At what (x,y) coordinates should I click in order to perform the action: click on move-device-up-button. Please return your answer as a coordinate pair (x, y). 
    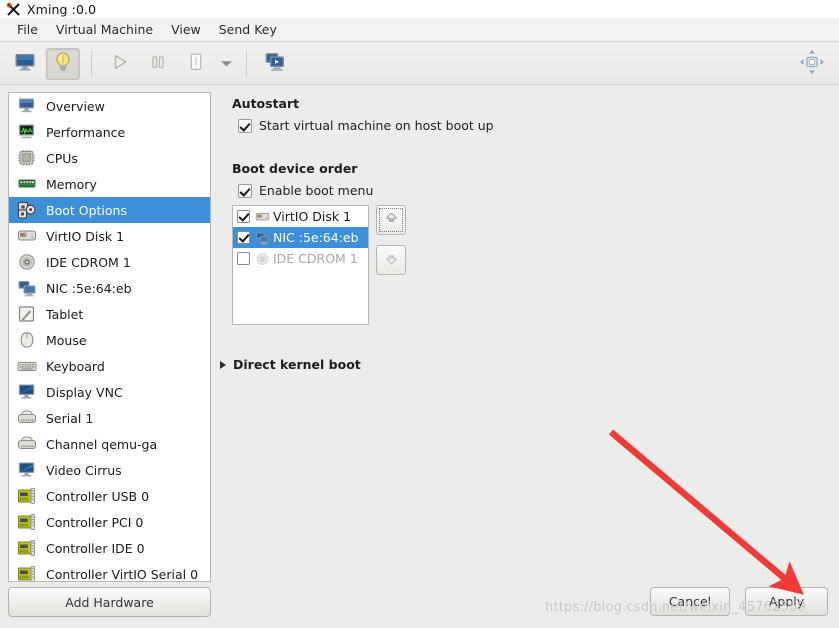
    Looking at the image, I should click on (391, 220).